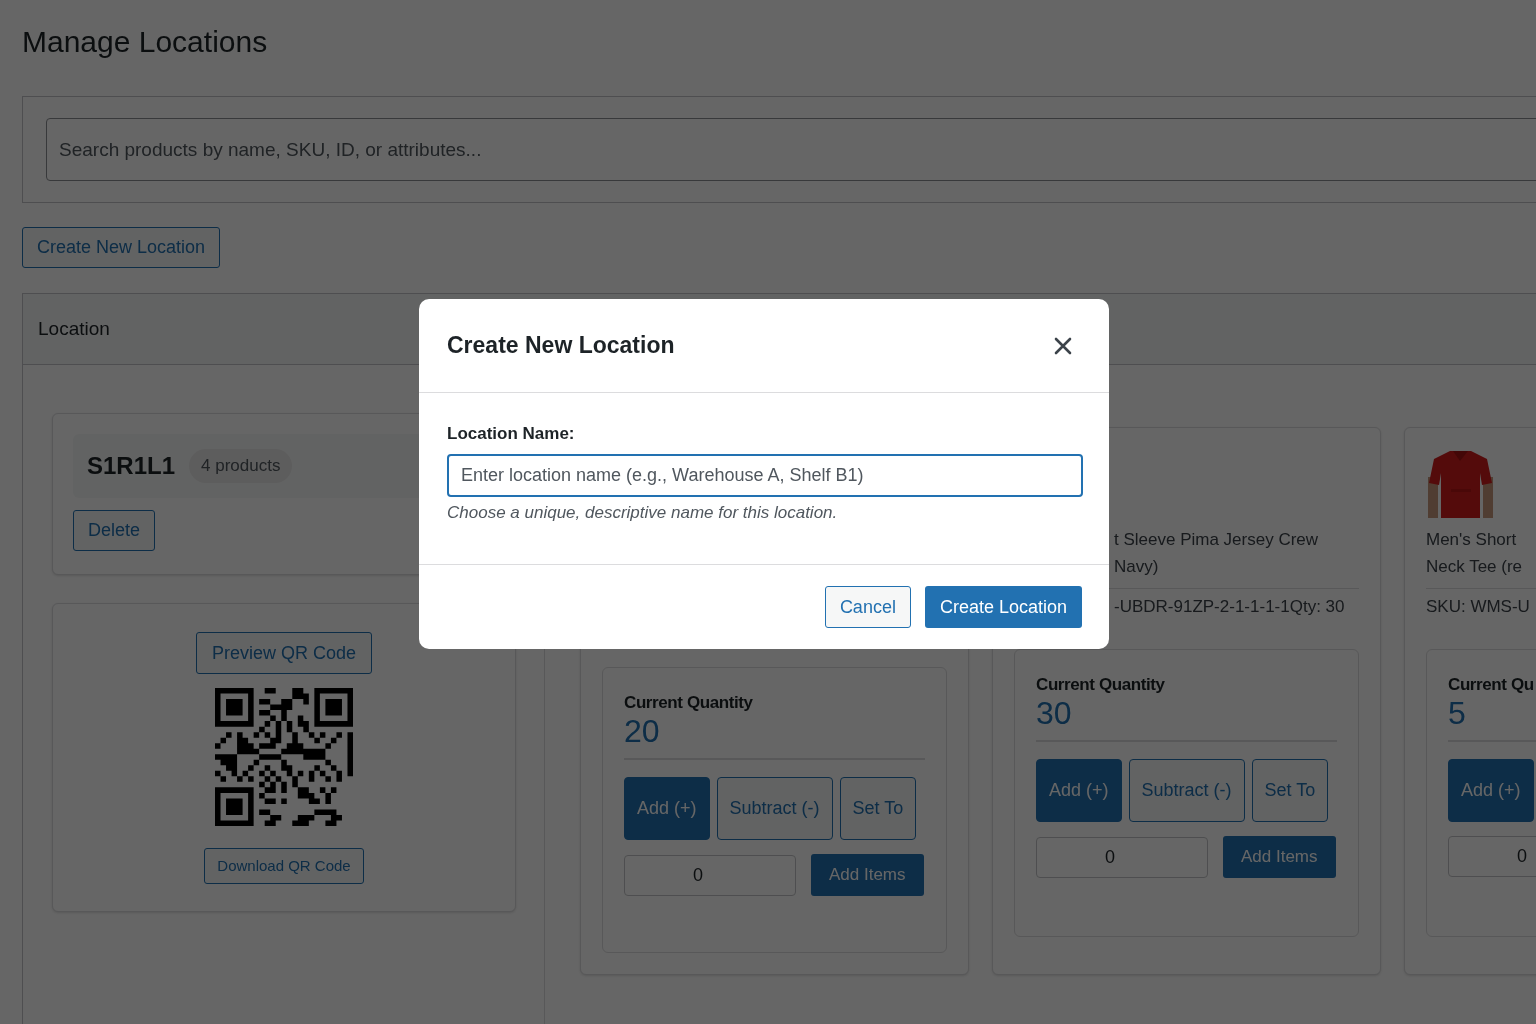 Image resolution: width=1536 pixels, height=1024 pixels. Describe the element at coordinates (1491, 685) in the screenshot. I see `quantity-label: Current Qu` at that location.